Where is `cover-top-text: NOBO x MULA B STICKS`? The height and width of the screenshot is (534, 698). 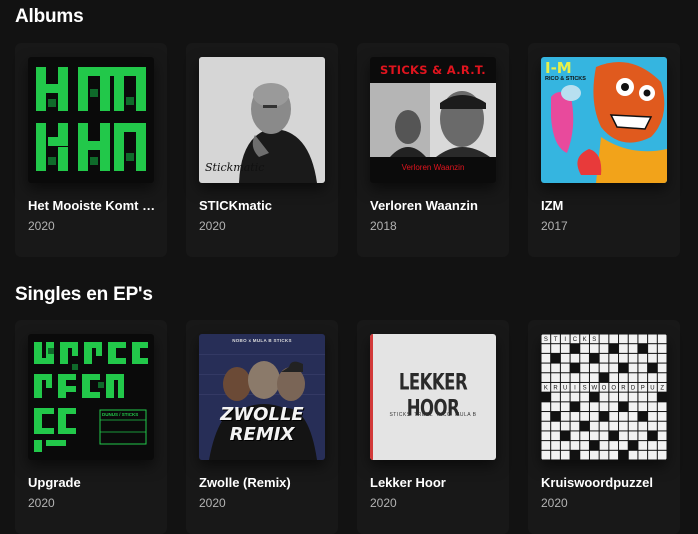 cover-top-text: NOBO x MULA B STICKS is located at coordinates (262, 340).